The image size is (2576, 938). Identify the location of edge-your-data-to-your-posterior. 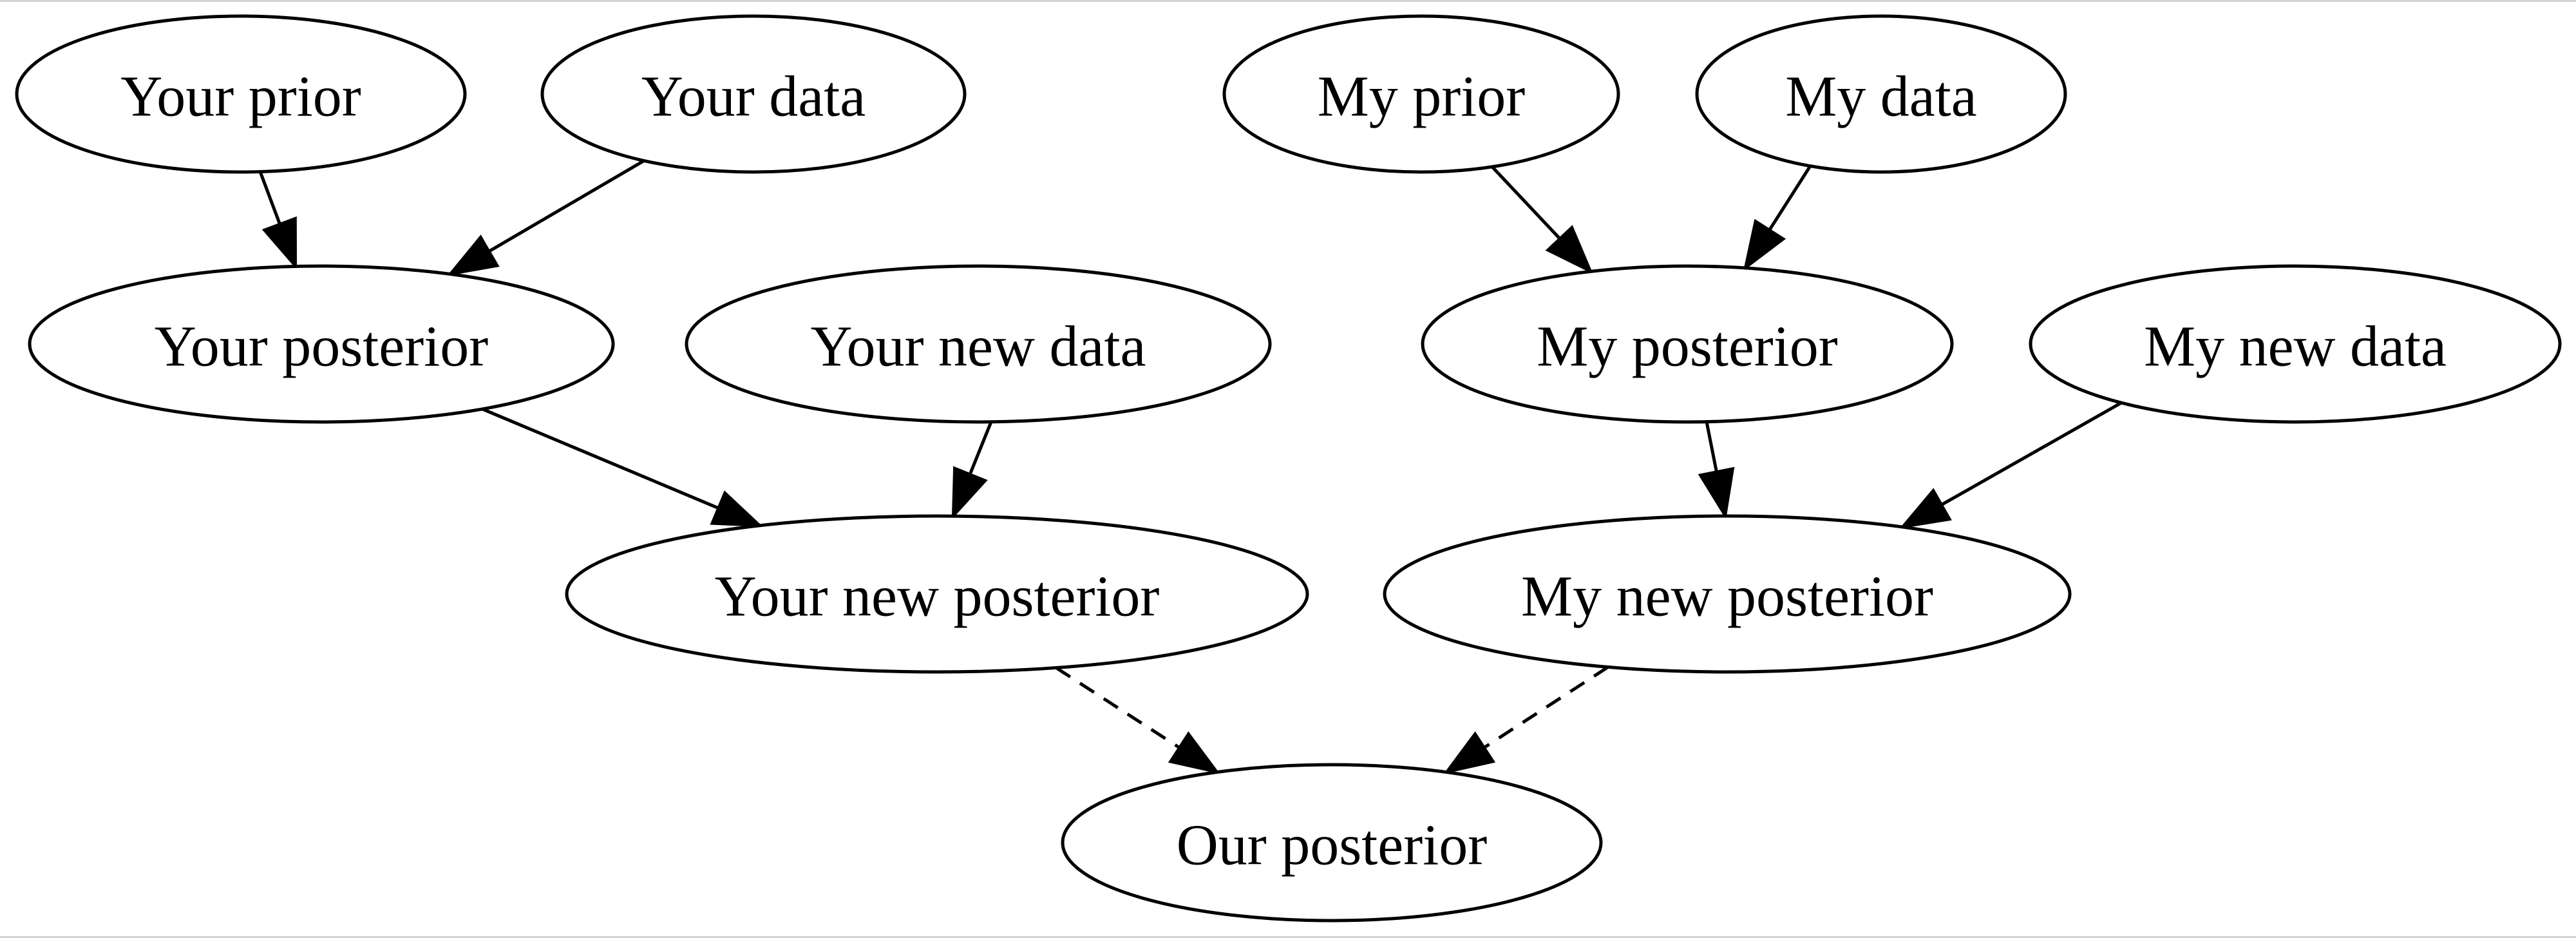
(546, 218).